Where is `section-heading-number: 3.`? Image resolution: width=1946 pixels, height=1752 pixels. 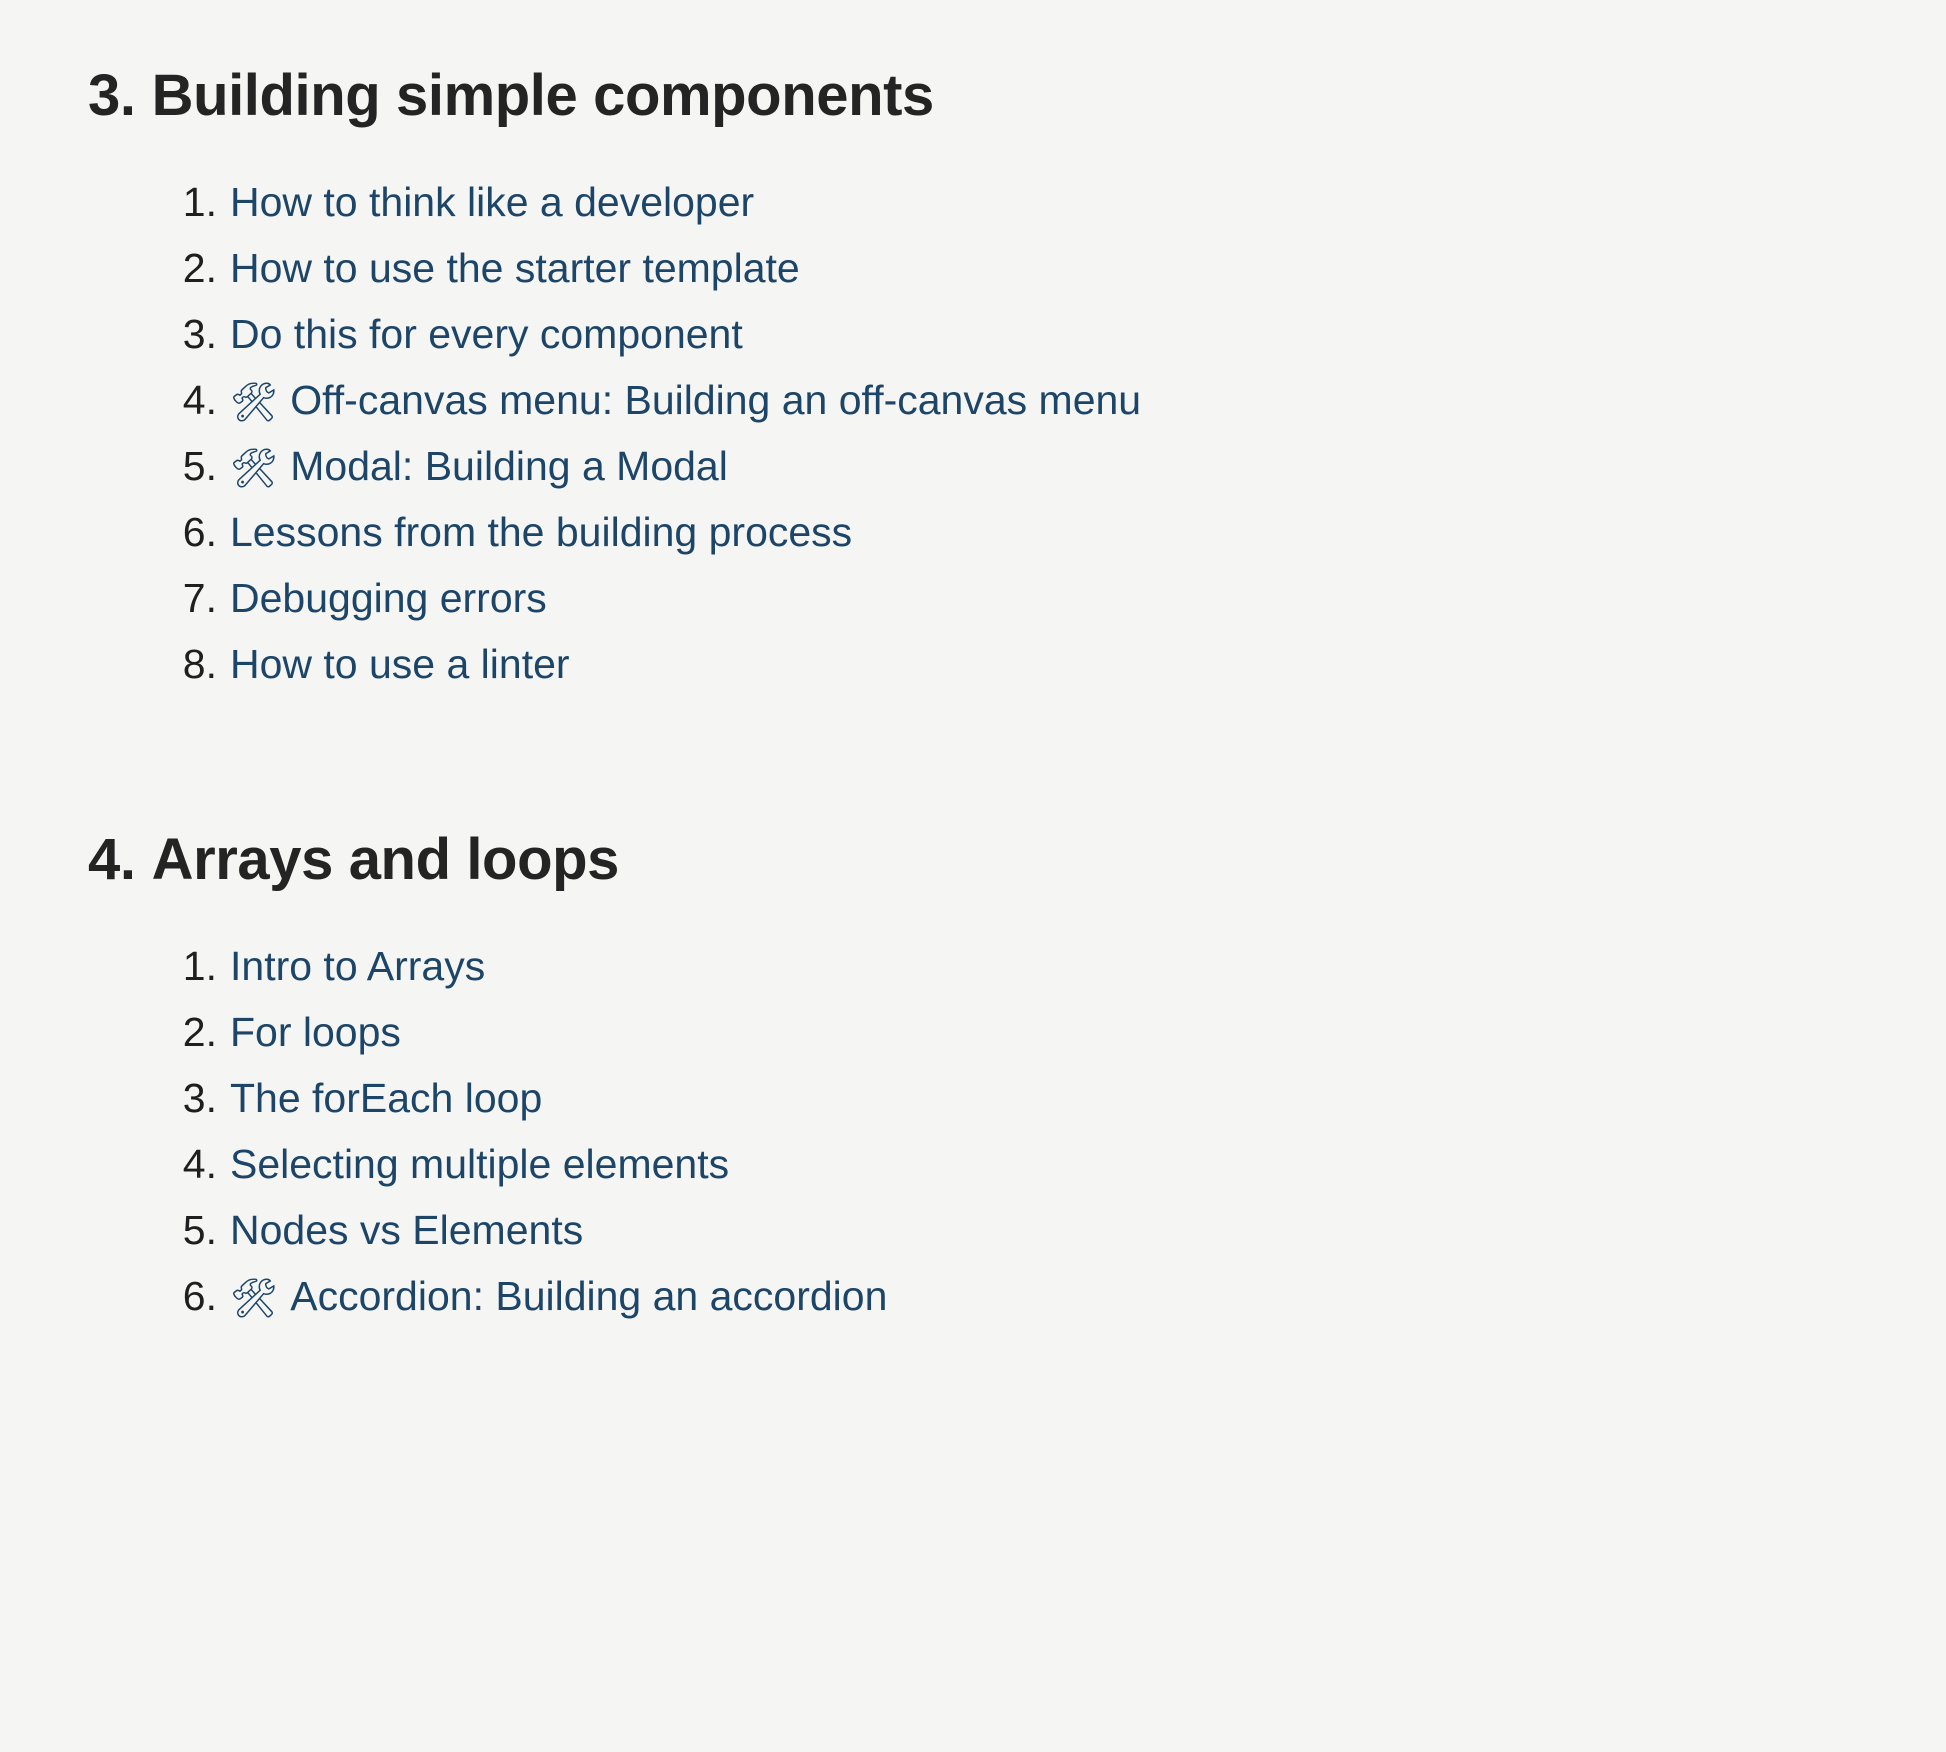
section-heading-number: 3. is located at coordinates (112, 95).